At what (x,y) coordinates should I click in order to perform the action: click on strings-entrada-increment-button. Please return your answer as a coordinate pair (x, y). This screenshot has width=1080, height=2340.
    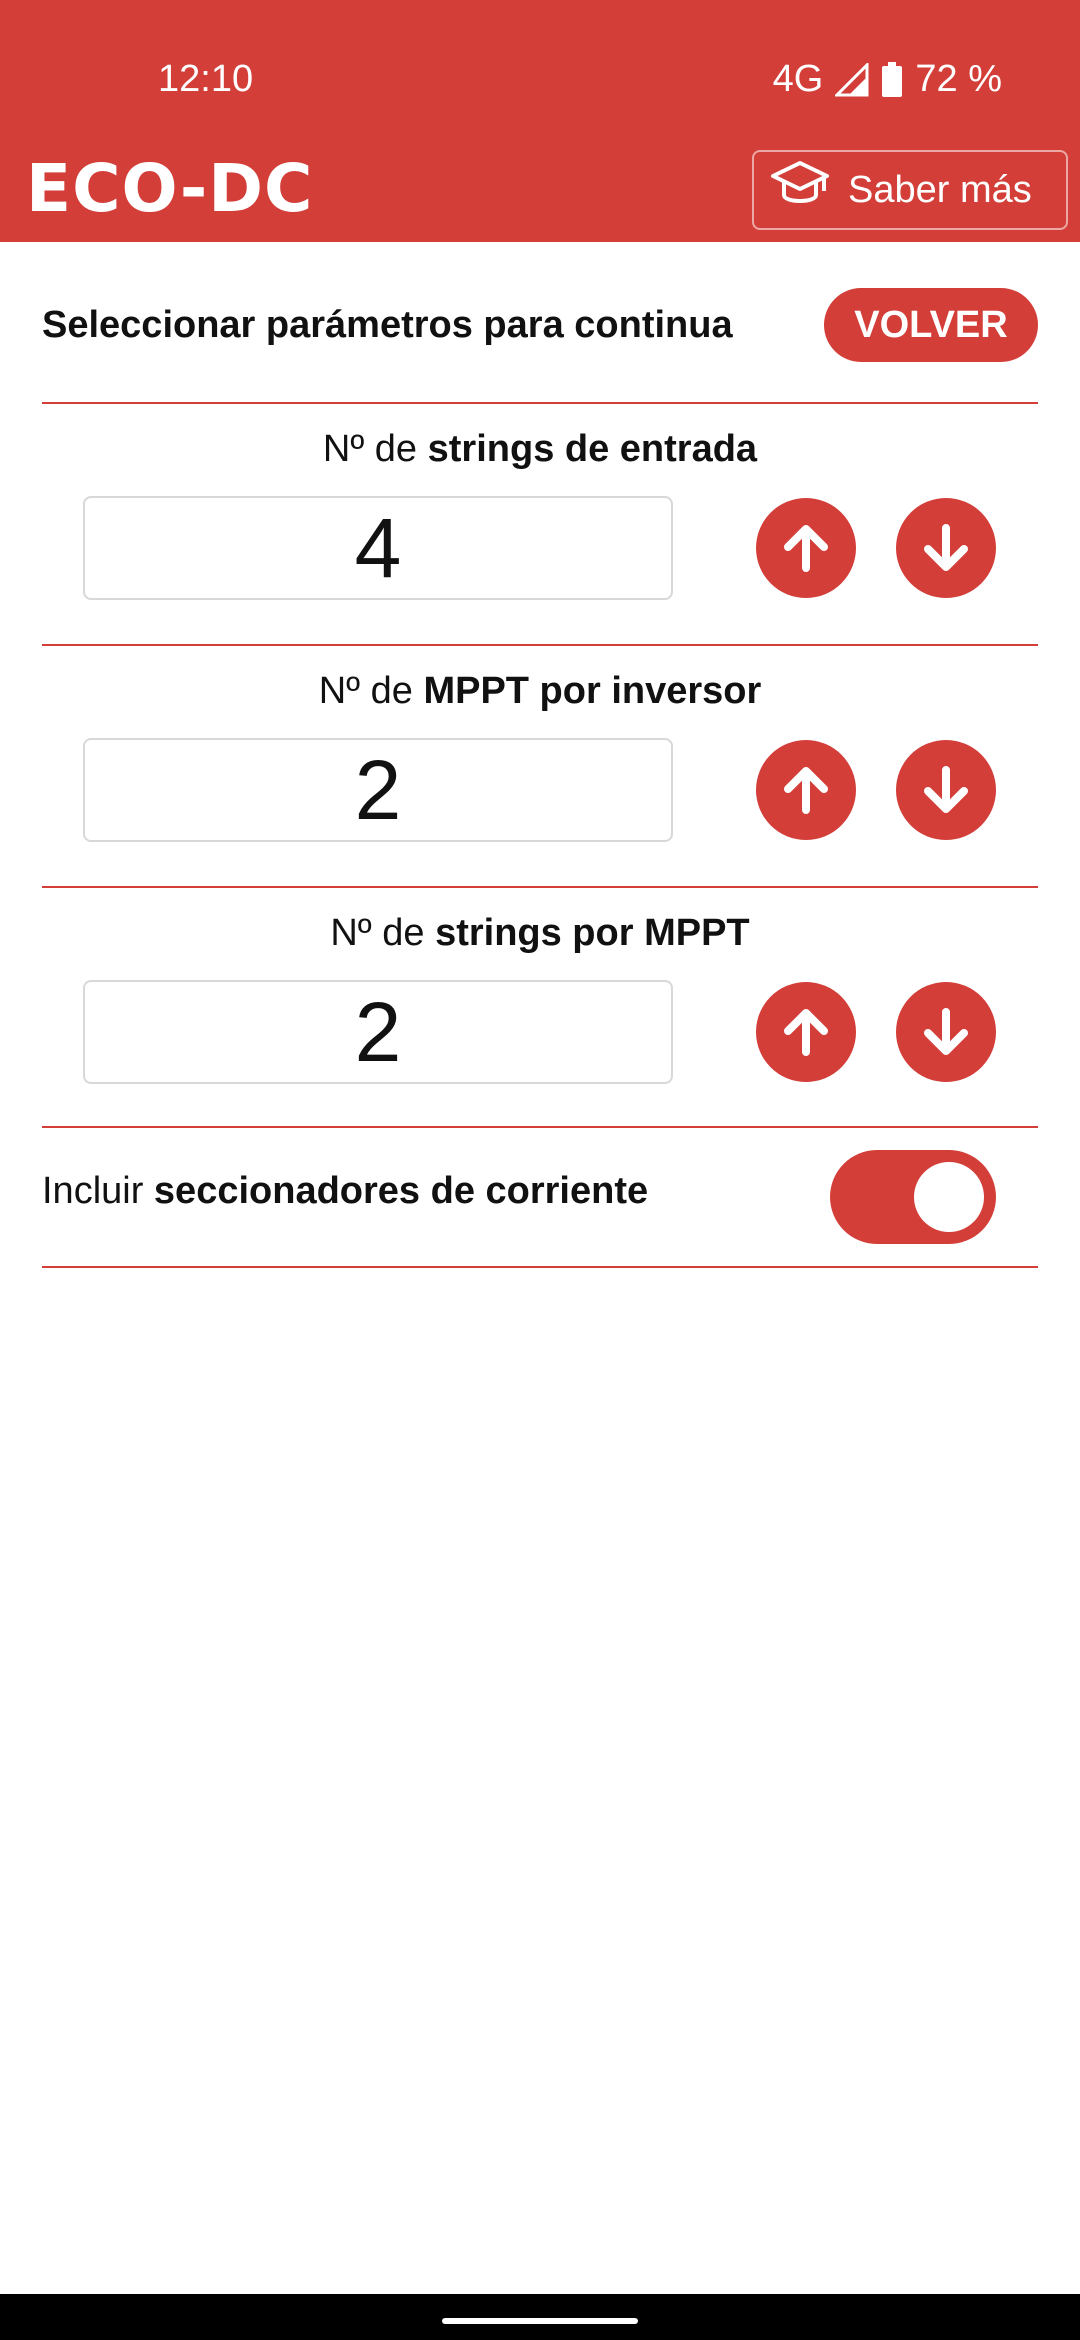
    Looking at the image, I should click on (806, 548).